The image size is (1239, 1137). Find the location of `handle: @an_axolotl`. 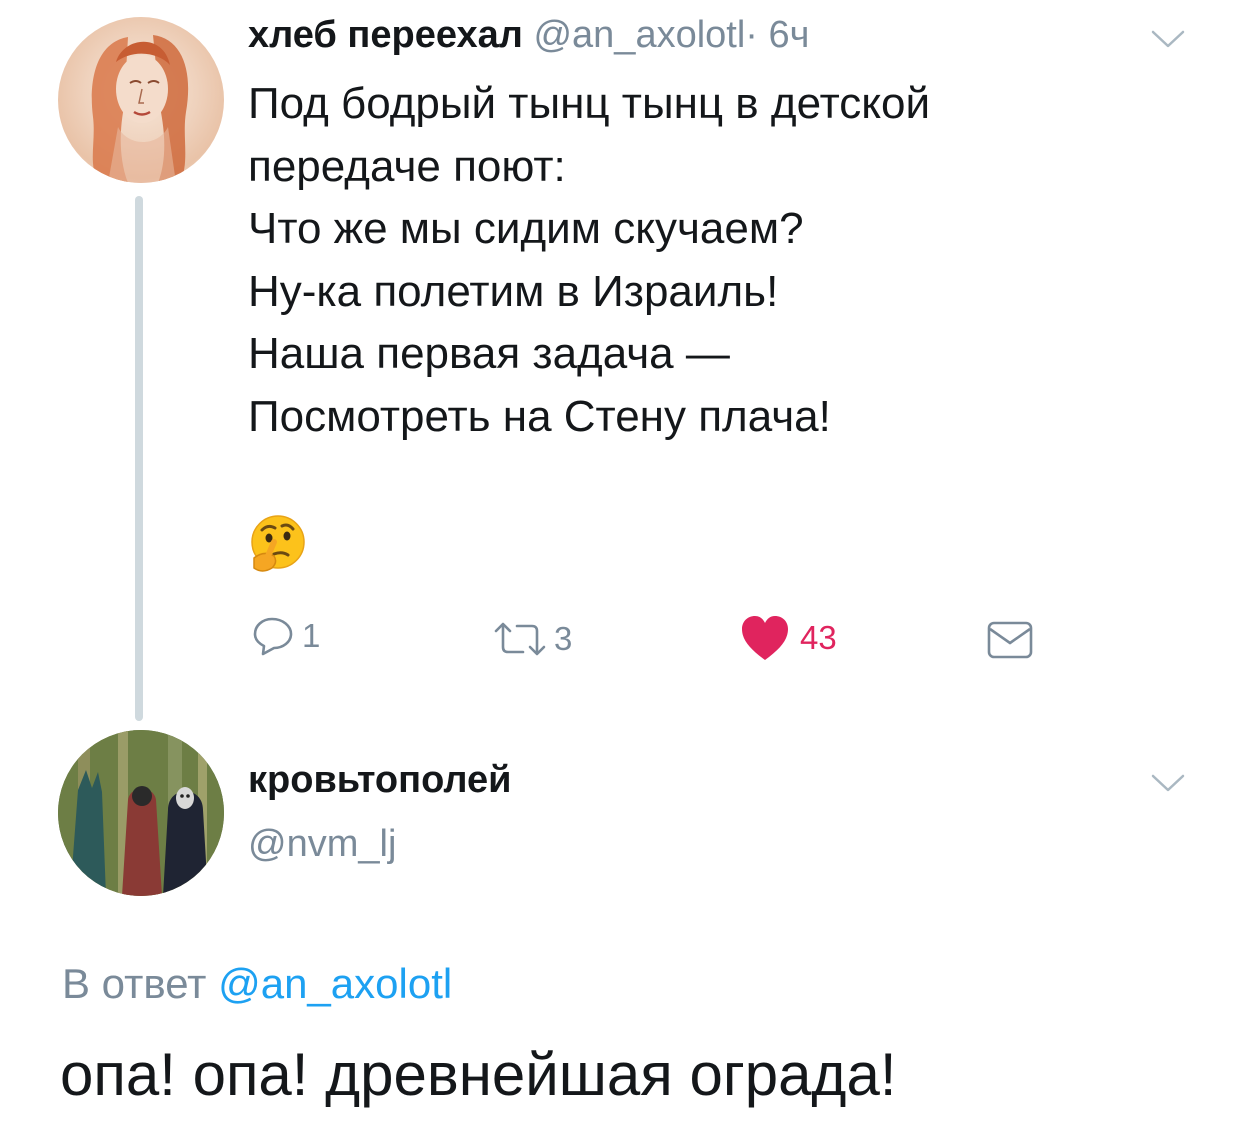

handle: @an_axolotl is located at coordinates (639, 35).